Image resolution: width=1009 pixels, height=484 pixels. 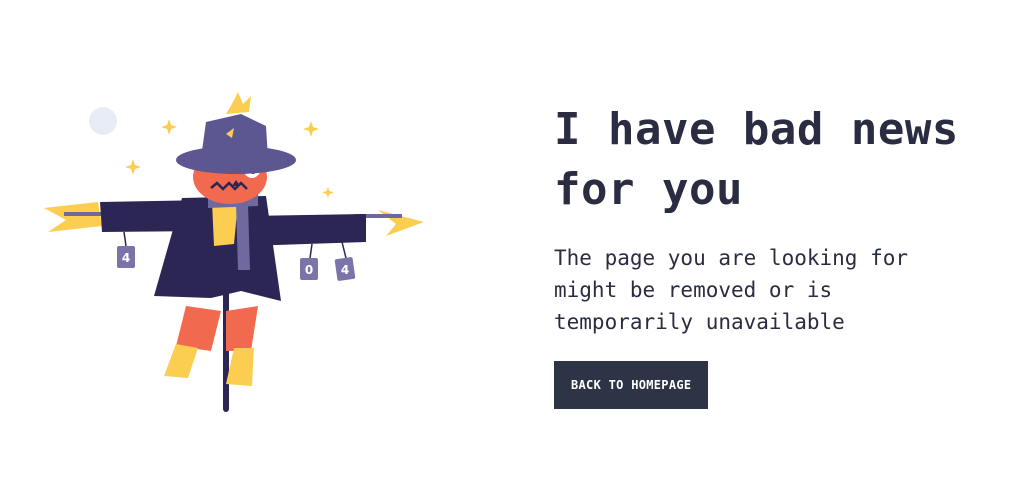 I want to click on tag-label-0: 0, so click(x=309, y=270).